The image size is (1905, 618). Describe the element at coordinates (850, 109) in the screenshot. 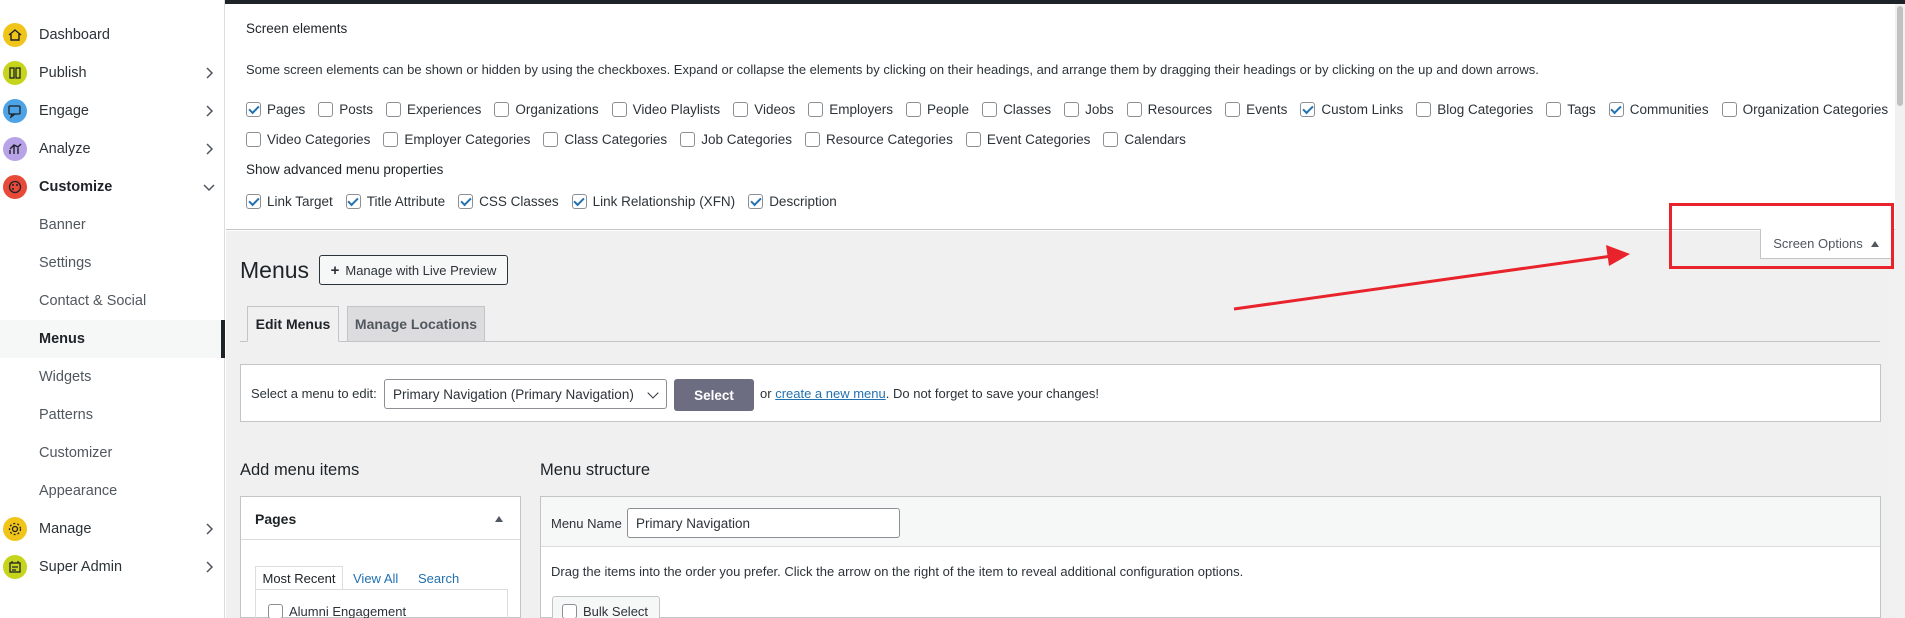

I see `checkbox-employers: Employers` at that location.